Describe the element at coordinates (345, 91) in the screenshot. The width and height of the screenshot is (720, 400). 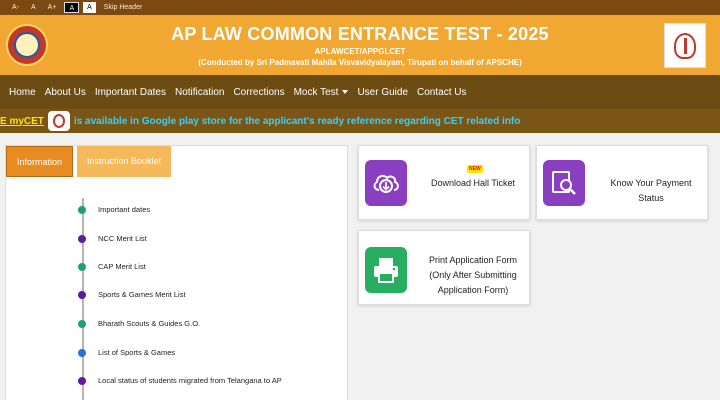
I see `chevron-down-icon` at that location.